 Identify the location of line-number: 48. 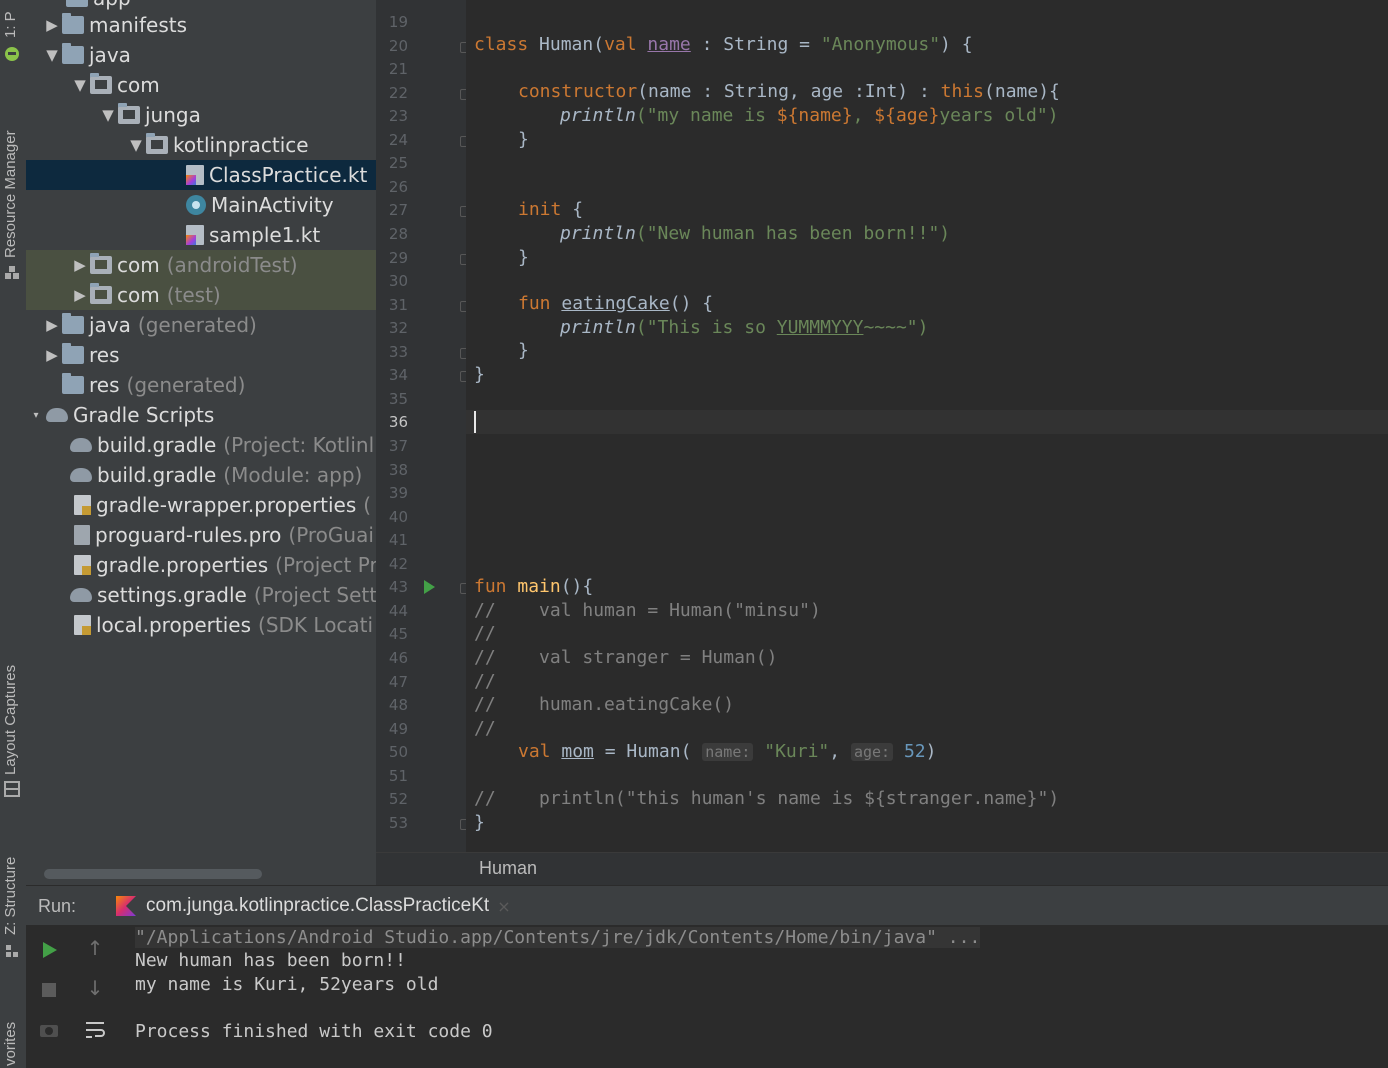
(398, 705).